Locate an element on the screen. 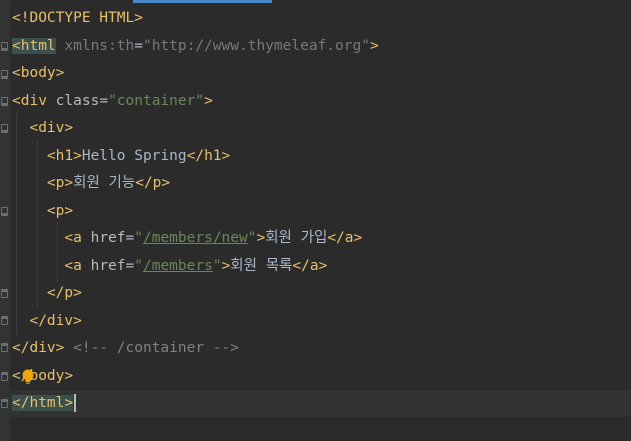 The width and height of the screenshot is (631, 441). code-token: <!DOCTYPE HTML> is located at coordinates (77, 18).